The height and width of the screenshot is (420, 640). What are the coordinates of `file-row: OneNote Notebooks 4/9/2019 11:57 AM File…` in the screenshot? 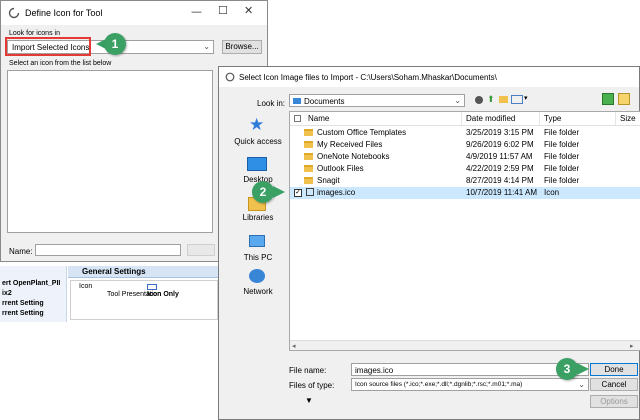 It's located at (465, 157).